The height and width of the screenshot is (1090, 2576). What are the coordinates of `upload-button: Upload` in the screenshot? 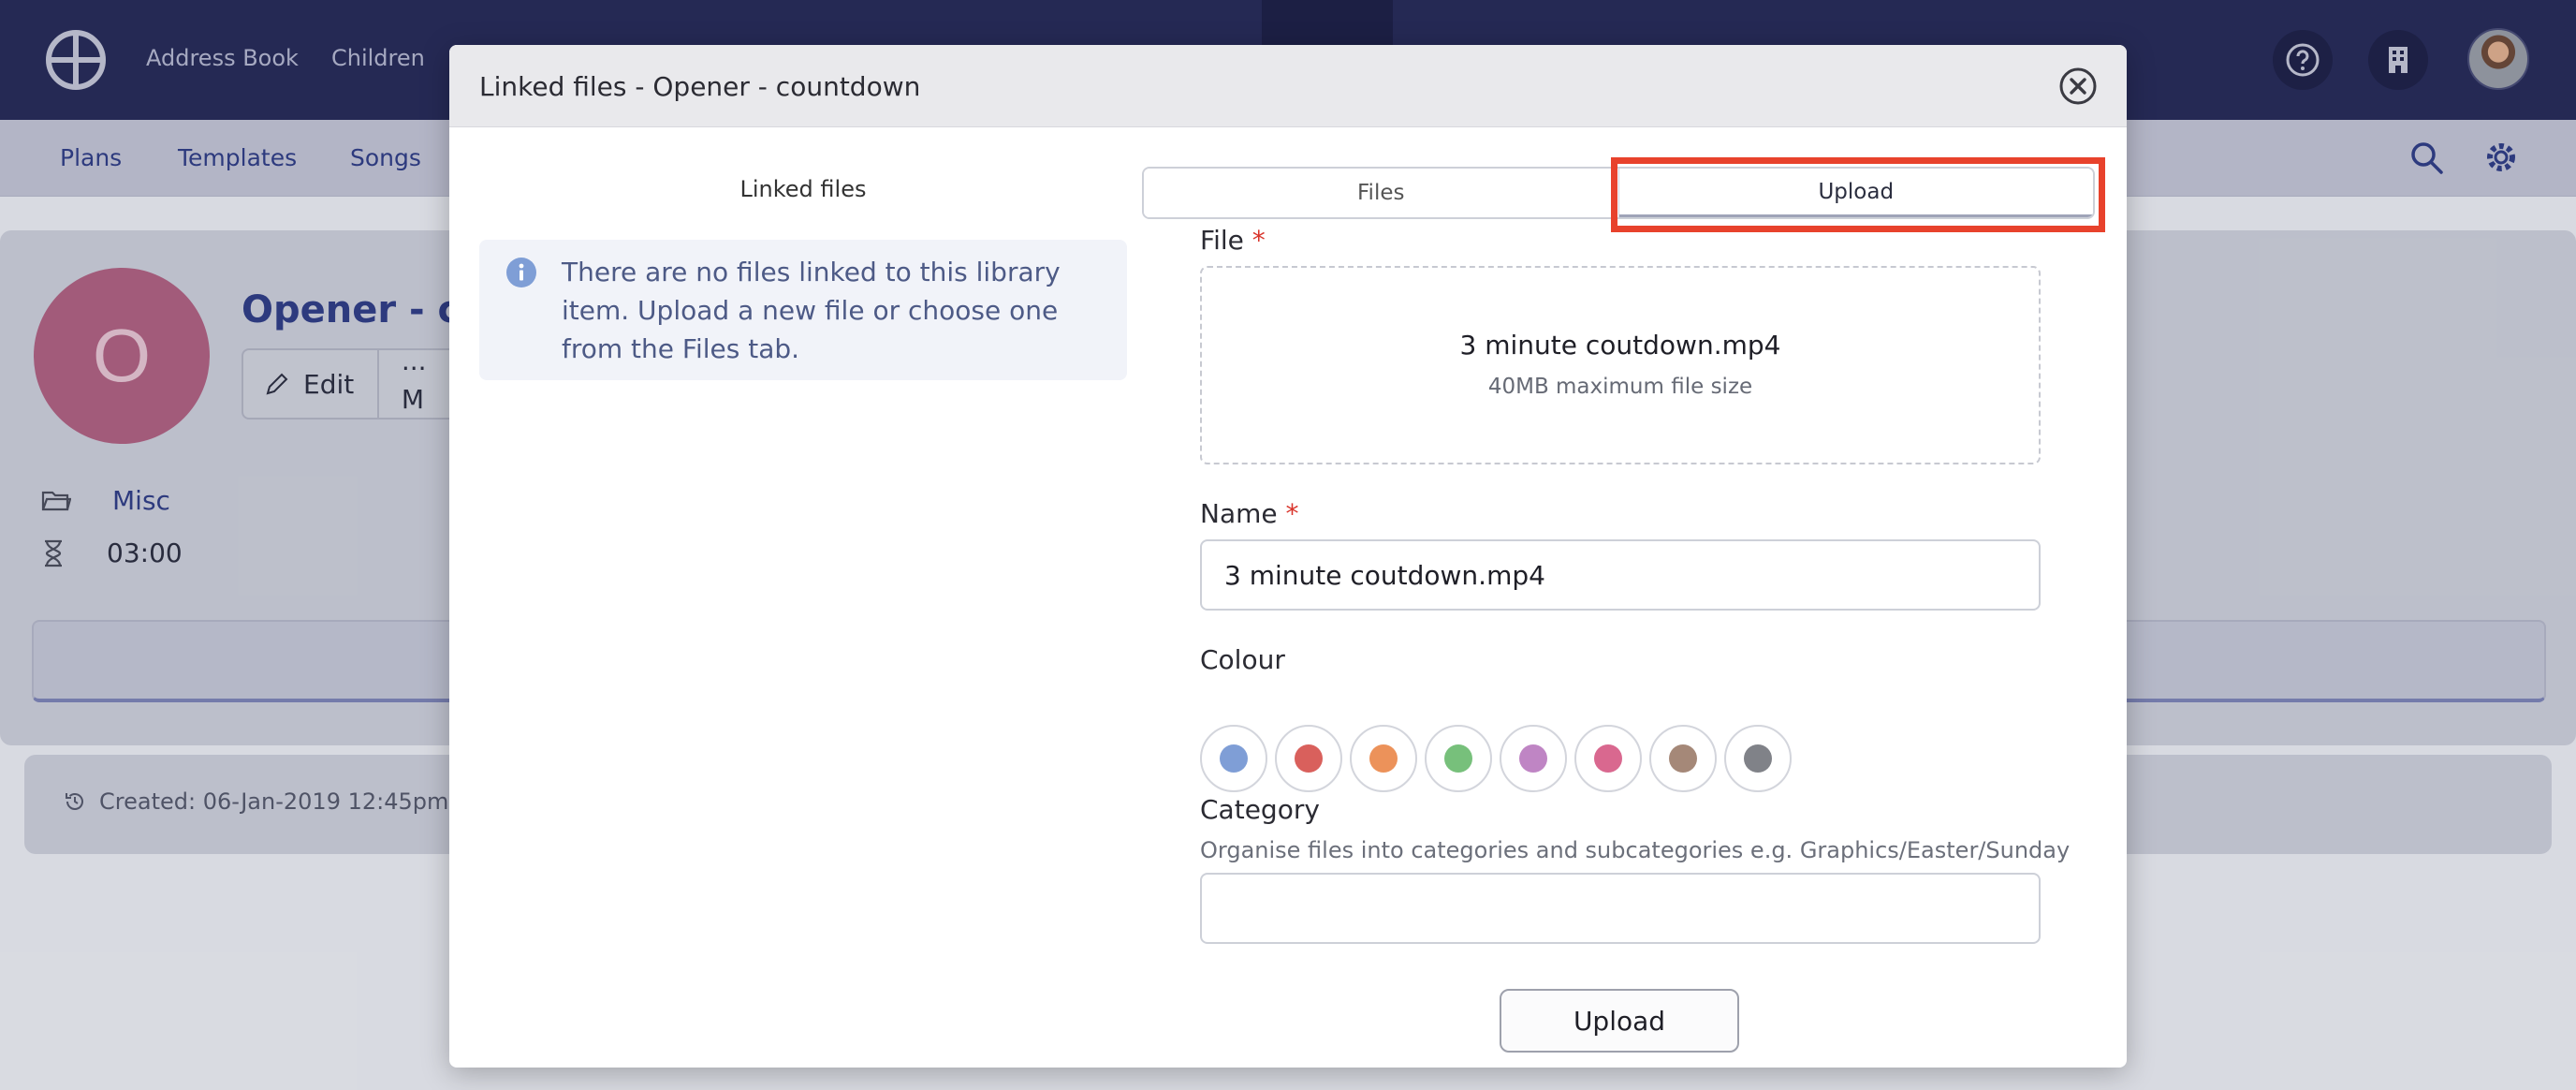 It's located at (1619, 1021).